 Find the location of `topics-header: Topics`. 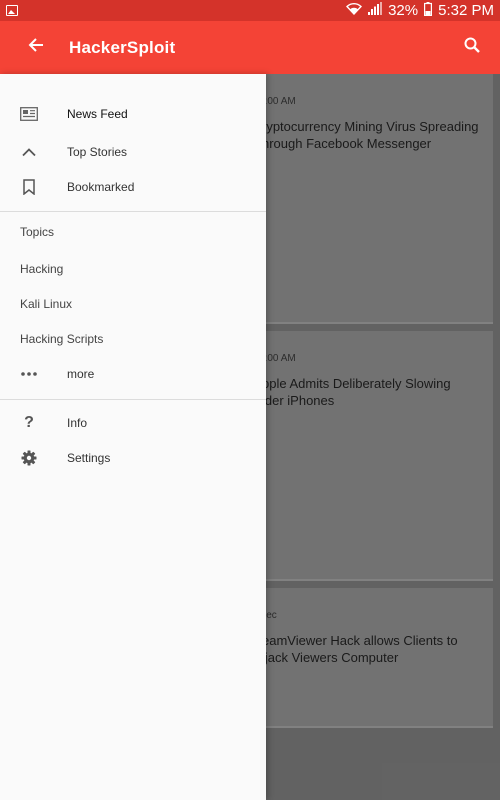

topics-header: Topics is located at coordinates (37, 232).